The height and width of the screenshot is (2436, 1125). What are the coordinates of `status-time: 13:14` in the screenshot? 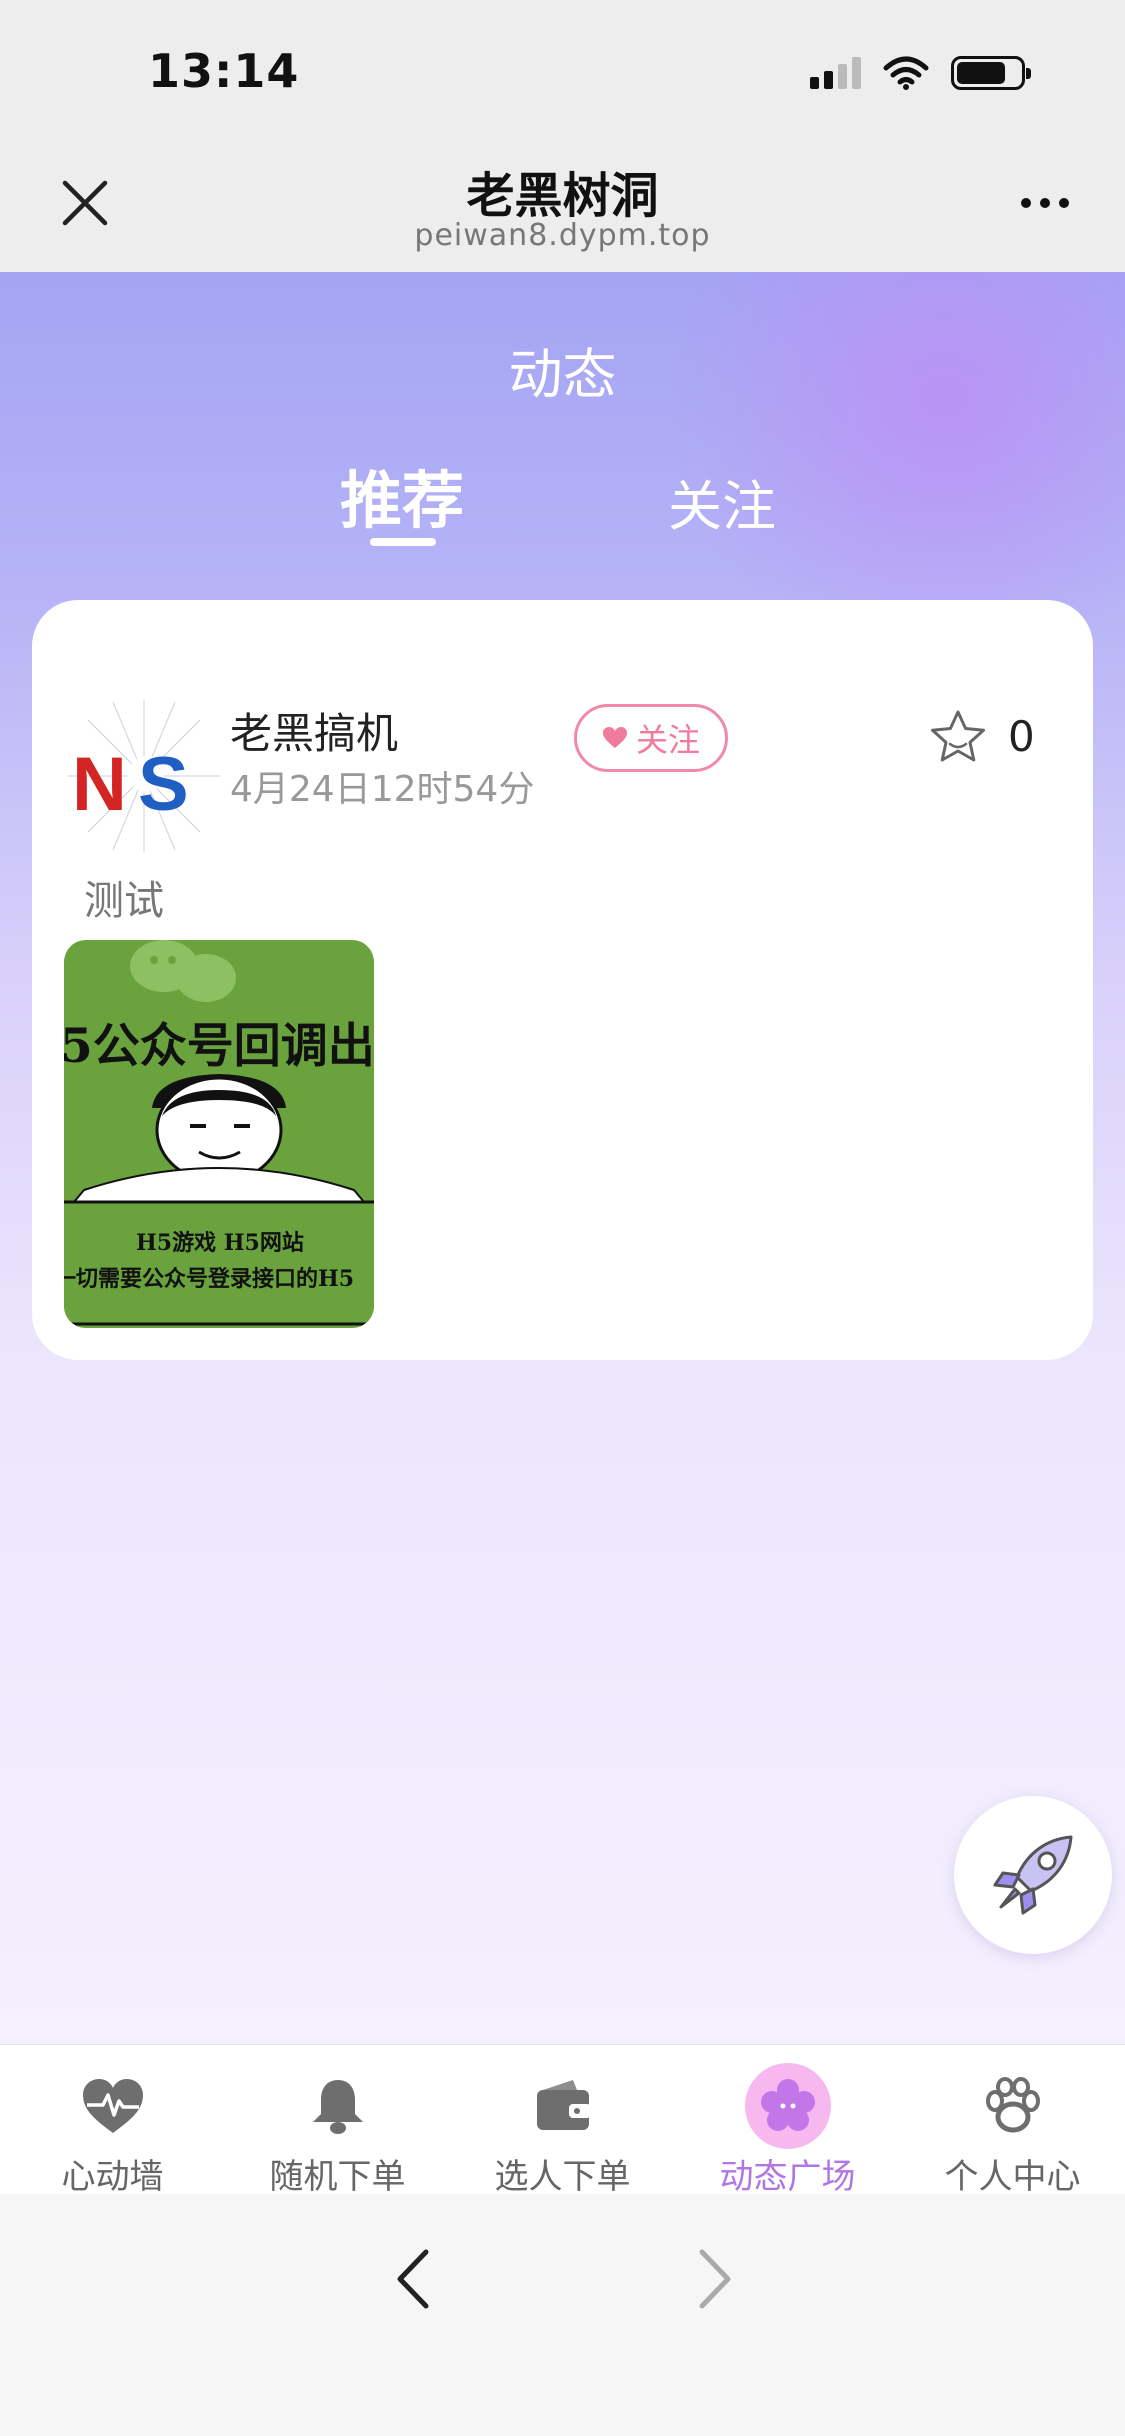 It's located at (224, 71).